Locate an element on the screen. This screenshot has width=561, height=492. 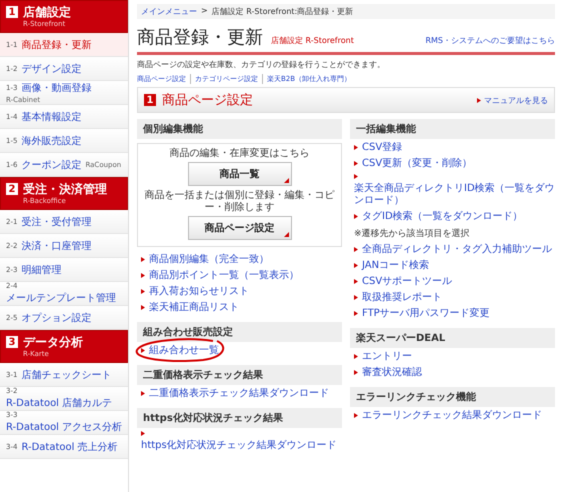
panel-heading: 個別編集機能 is located at coordinates (239, 129).